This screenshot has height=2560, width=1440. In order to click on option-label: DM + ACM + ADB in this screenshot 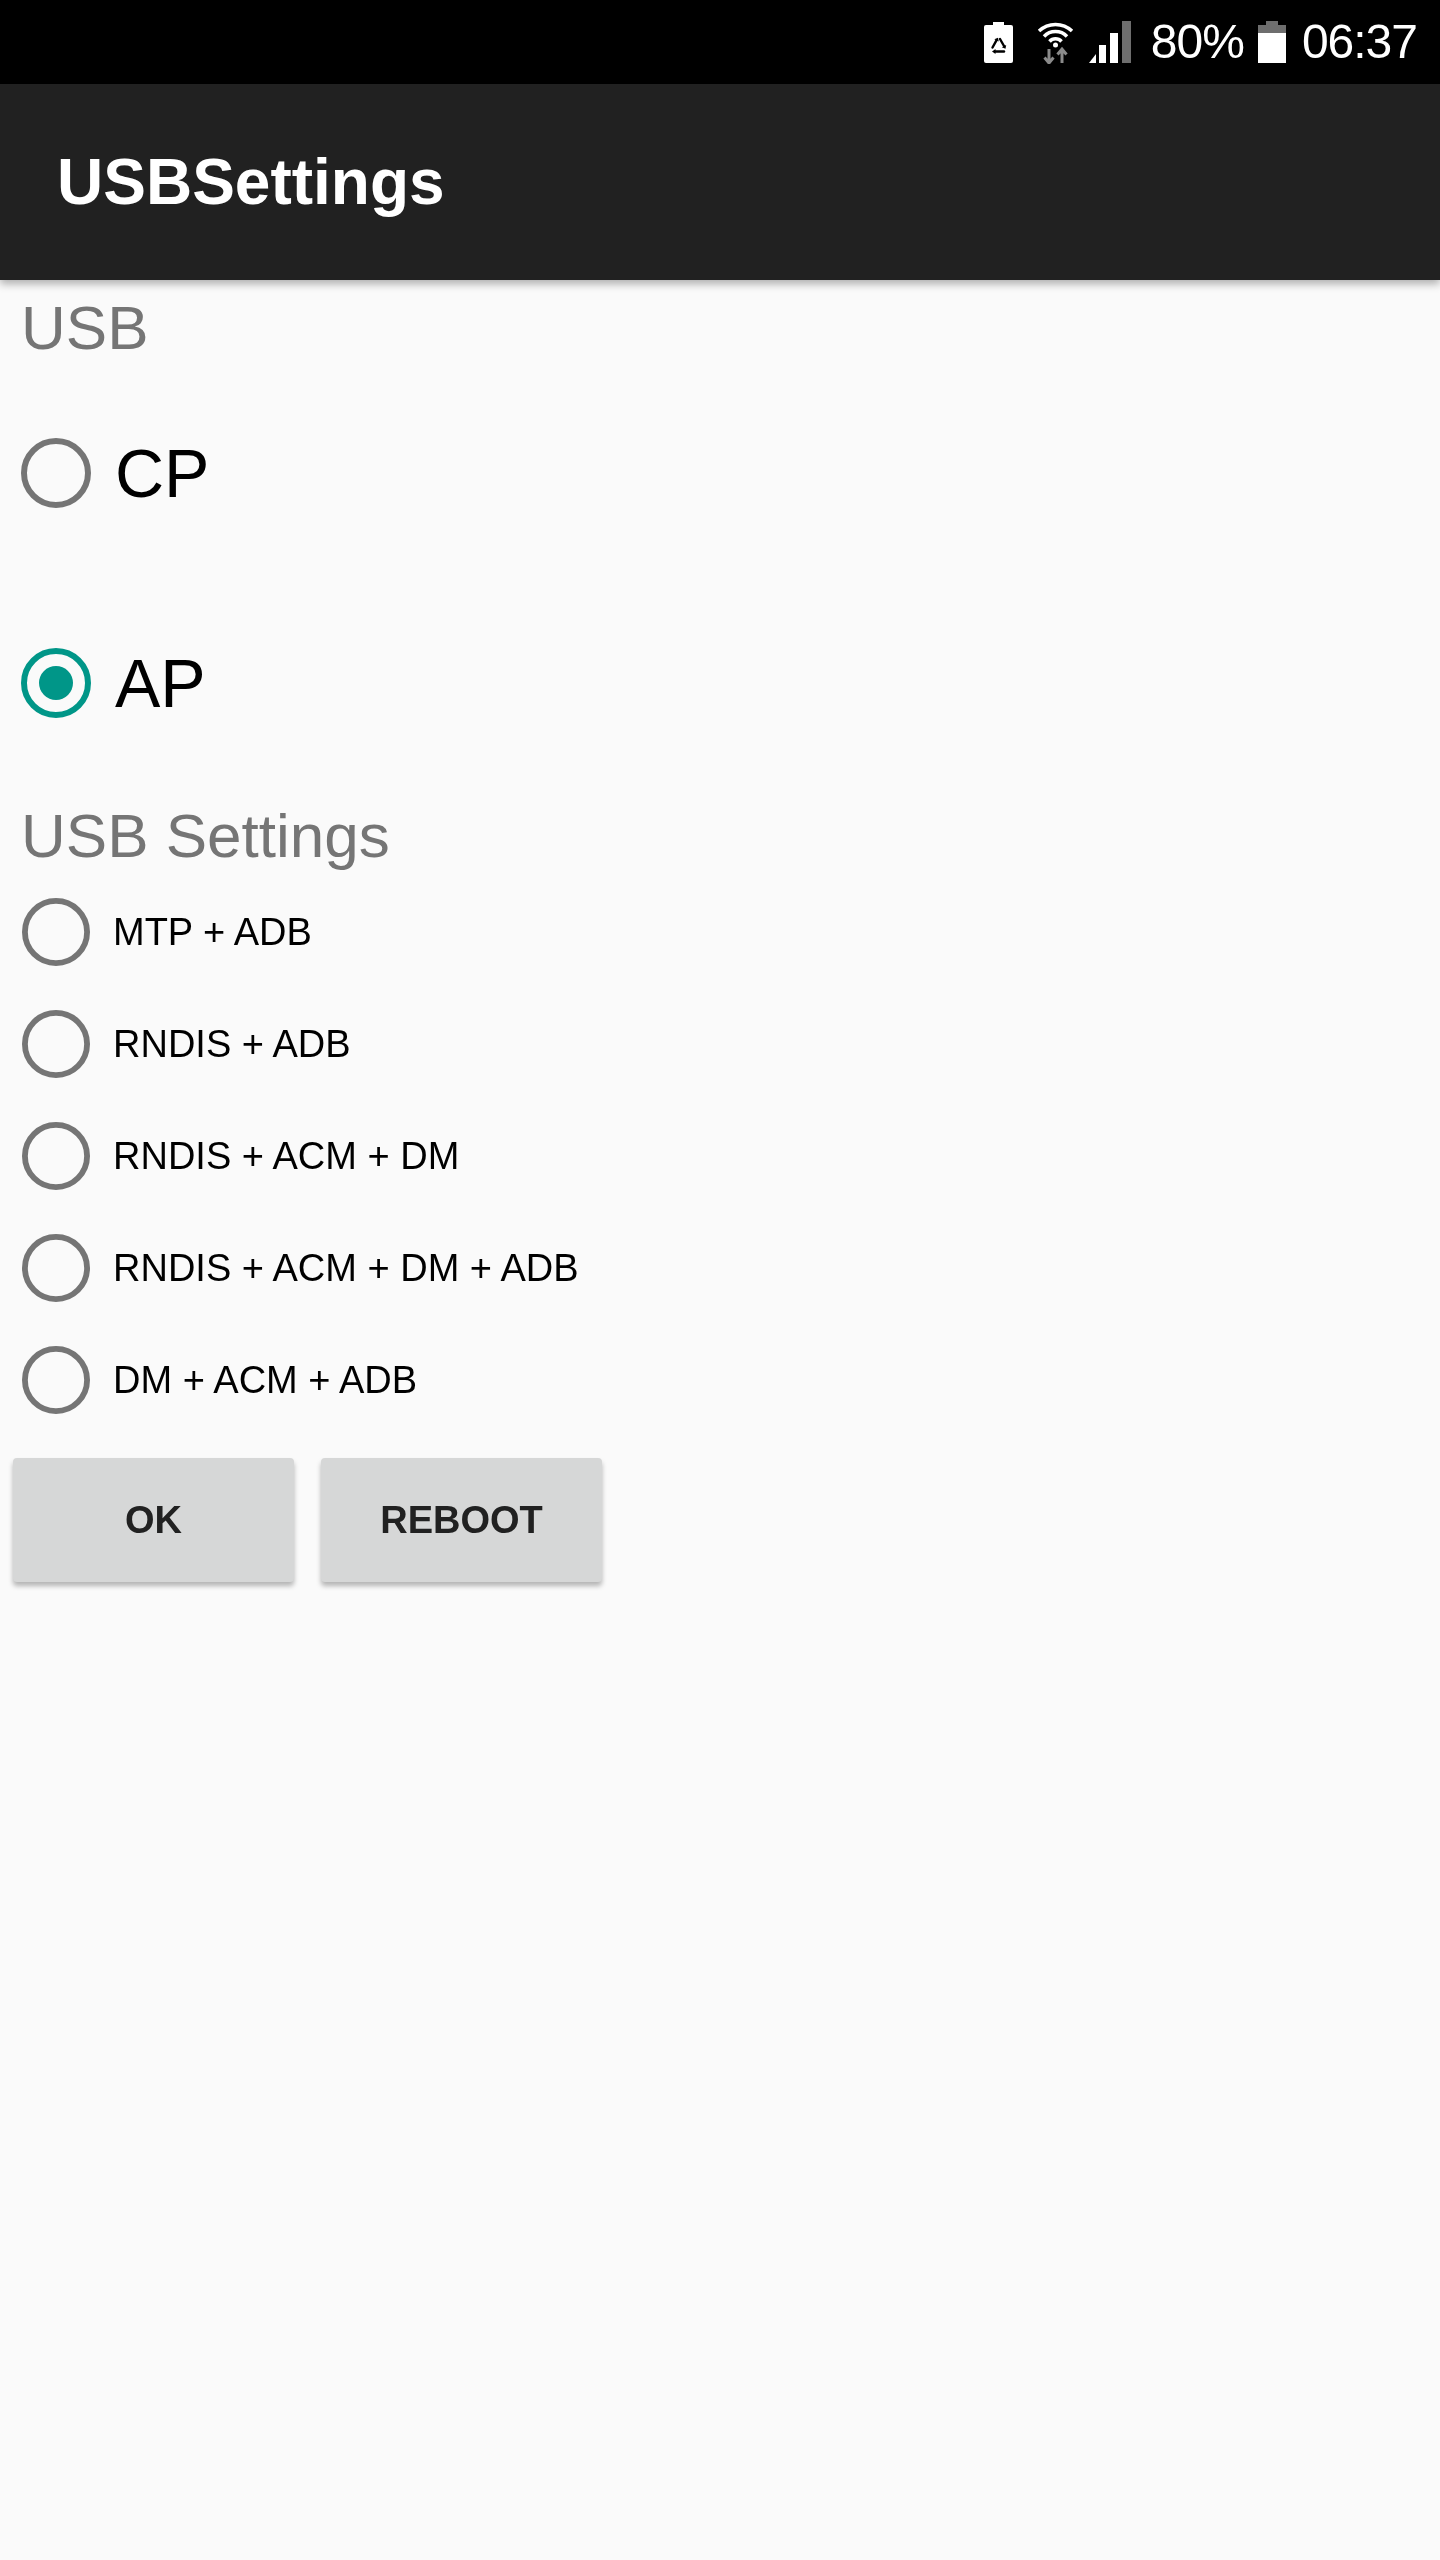, I will do `click(265, 1380)`.